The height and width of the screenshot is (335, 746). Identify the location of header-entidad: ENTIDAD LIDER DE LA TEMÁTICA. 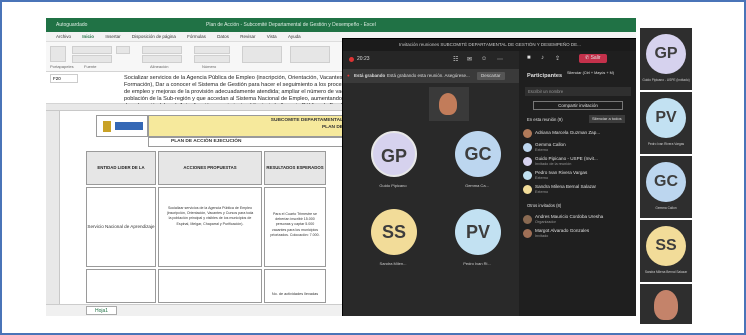
(121, 168).